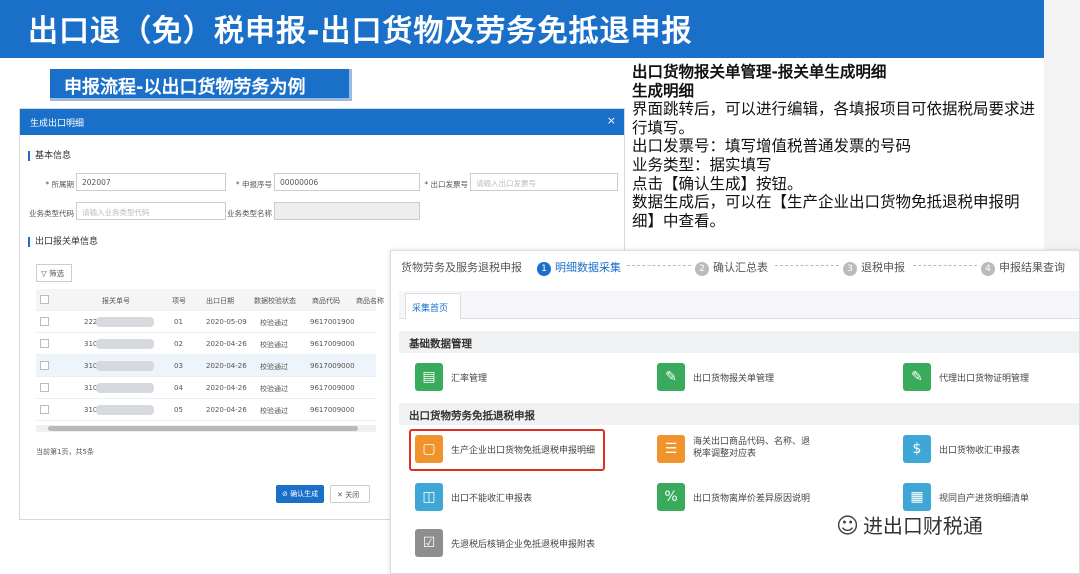 The height and width of the screenshot is (574, 1080). I want to click on seq-input: 00000006, so click(347, 182).